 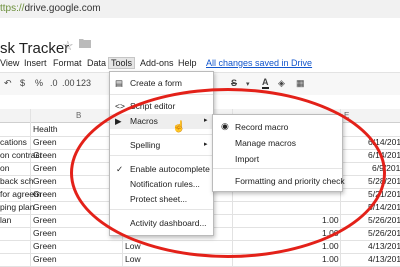 I want to click on browser-url-bar: ttps://drive.google.com, so click(x=200, y=9).